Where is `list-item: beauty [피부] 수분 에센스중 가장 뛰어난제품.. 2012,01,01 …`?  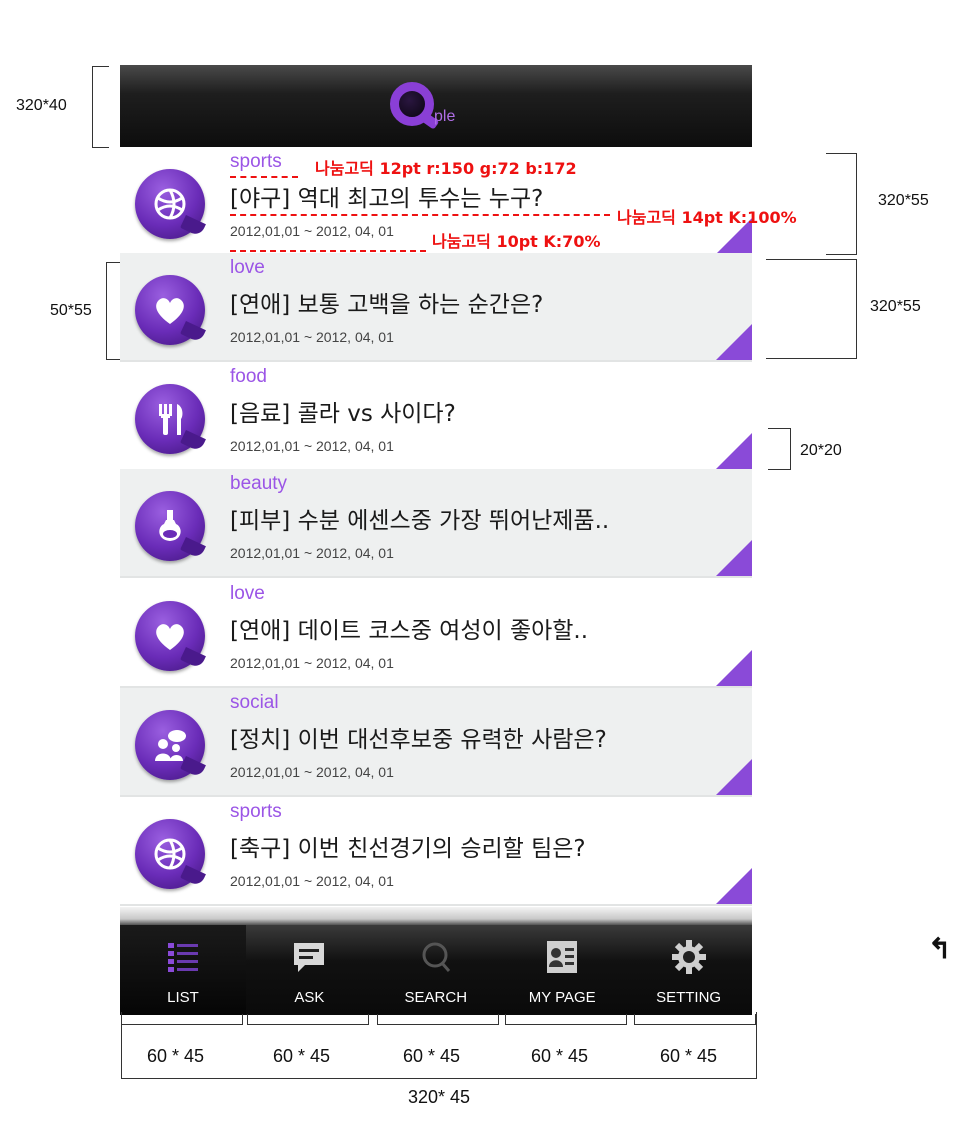 list-item: beauty [피부] 수분 에센스중 가장 뛰어난제품.. 2012,01,01 … is located at coordinates (436, 523).